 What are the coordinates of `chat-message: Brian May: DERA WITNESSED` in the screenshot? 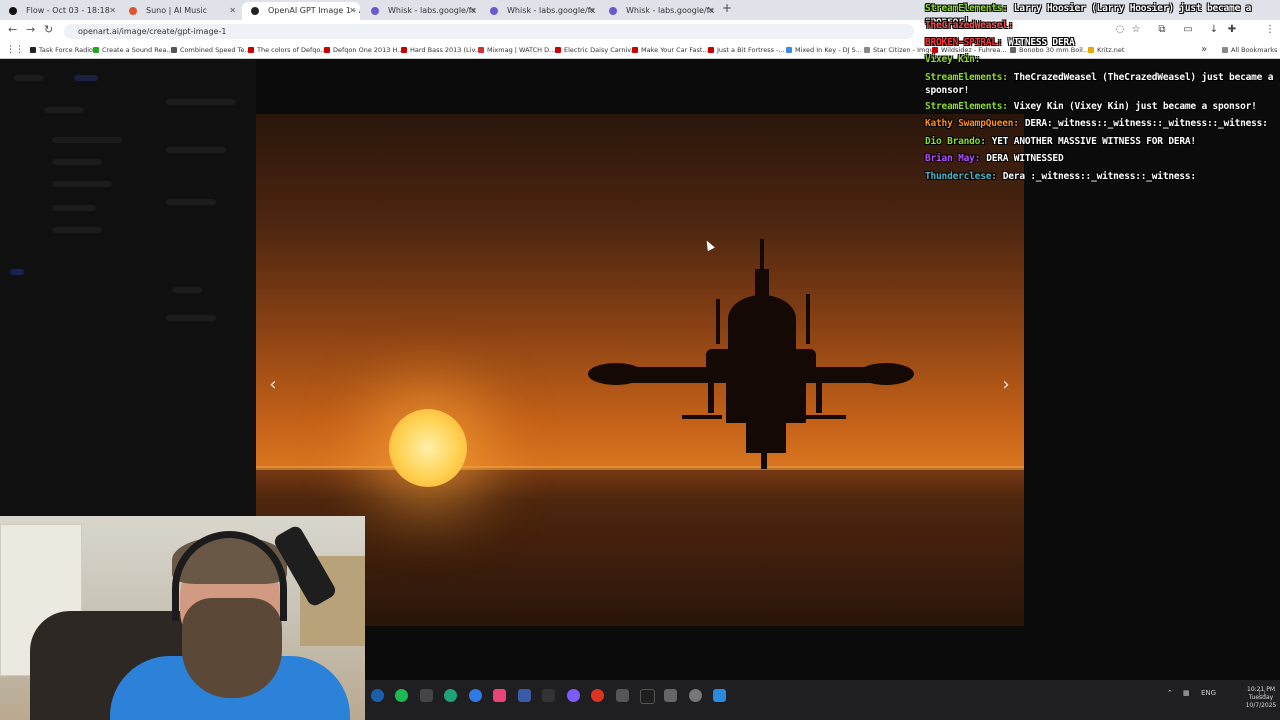 It's located at (994, 158).